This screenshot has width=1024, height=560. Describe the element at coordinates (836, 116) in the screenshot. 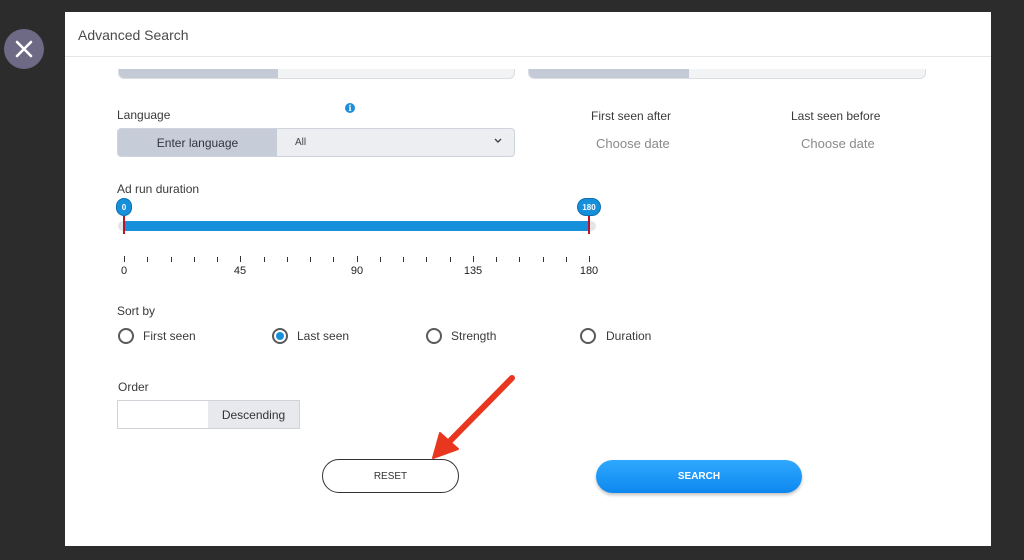

I see `last-seen-before-label: Last seen before` at that location.